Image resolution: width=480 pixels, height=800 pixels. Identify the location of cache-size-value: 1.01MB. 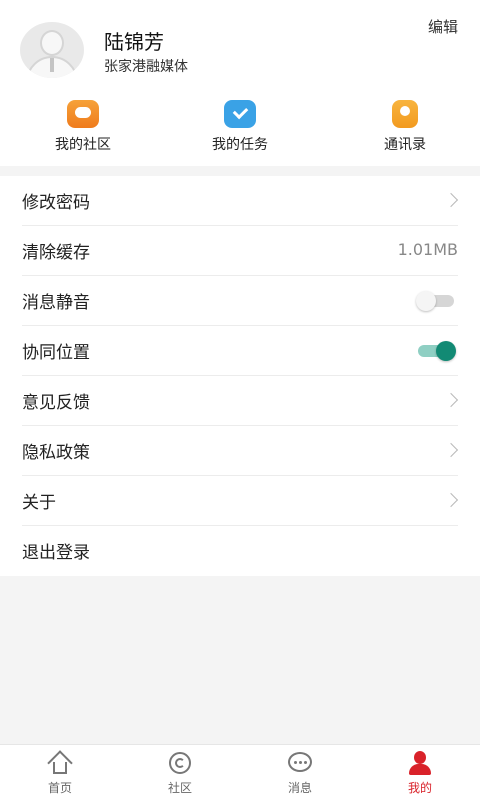
(427, 249).